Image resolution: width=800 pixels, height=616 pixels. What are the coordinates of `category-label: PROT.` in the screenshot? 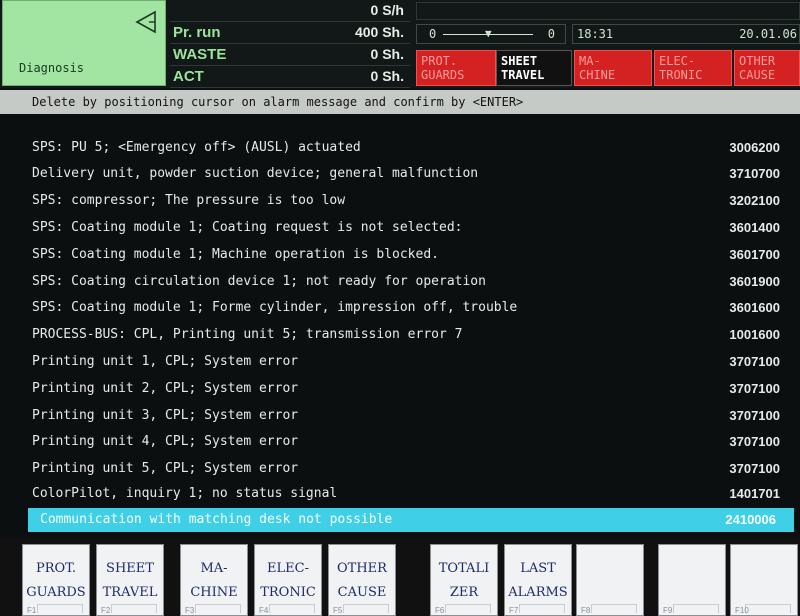 It's located at (439, 61).